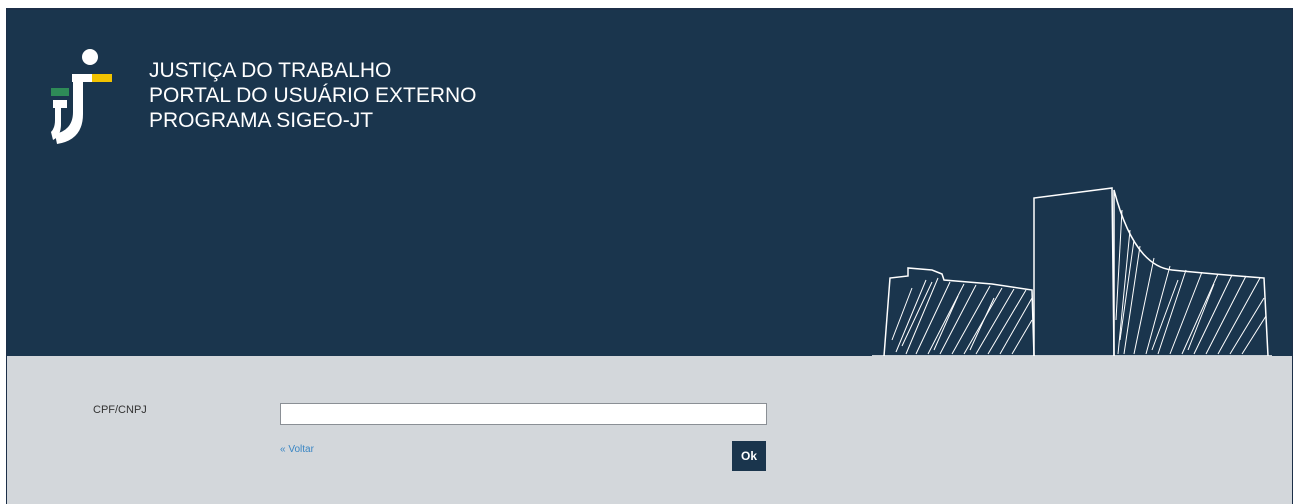 The height and width of the screenshot is (504, 1298). Describe the element at coordinates (81, 96) in the screenshot. I see `jt-logo-icon` at that location.